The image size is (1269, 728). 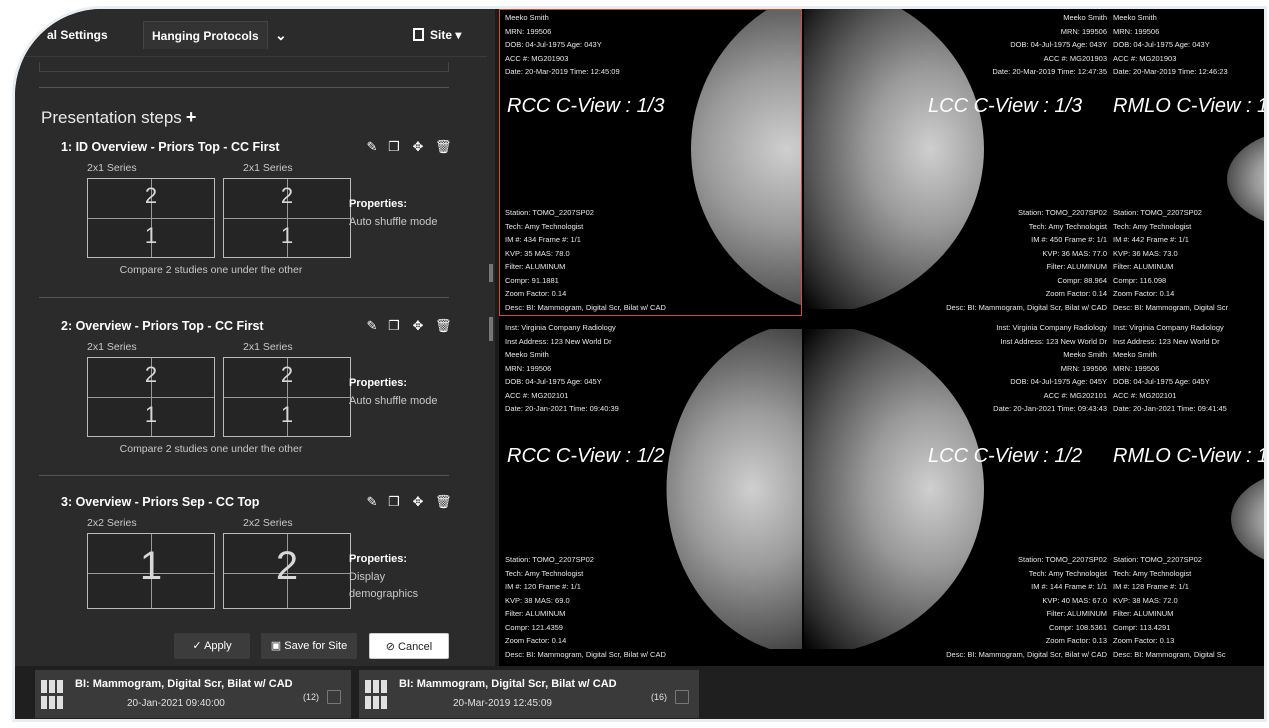 What do you see at coordinates (205, 35) in the screenshot?
I see `tab-hanging-protocols: Hanging Protocols` at bounding box center [205, 35].